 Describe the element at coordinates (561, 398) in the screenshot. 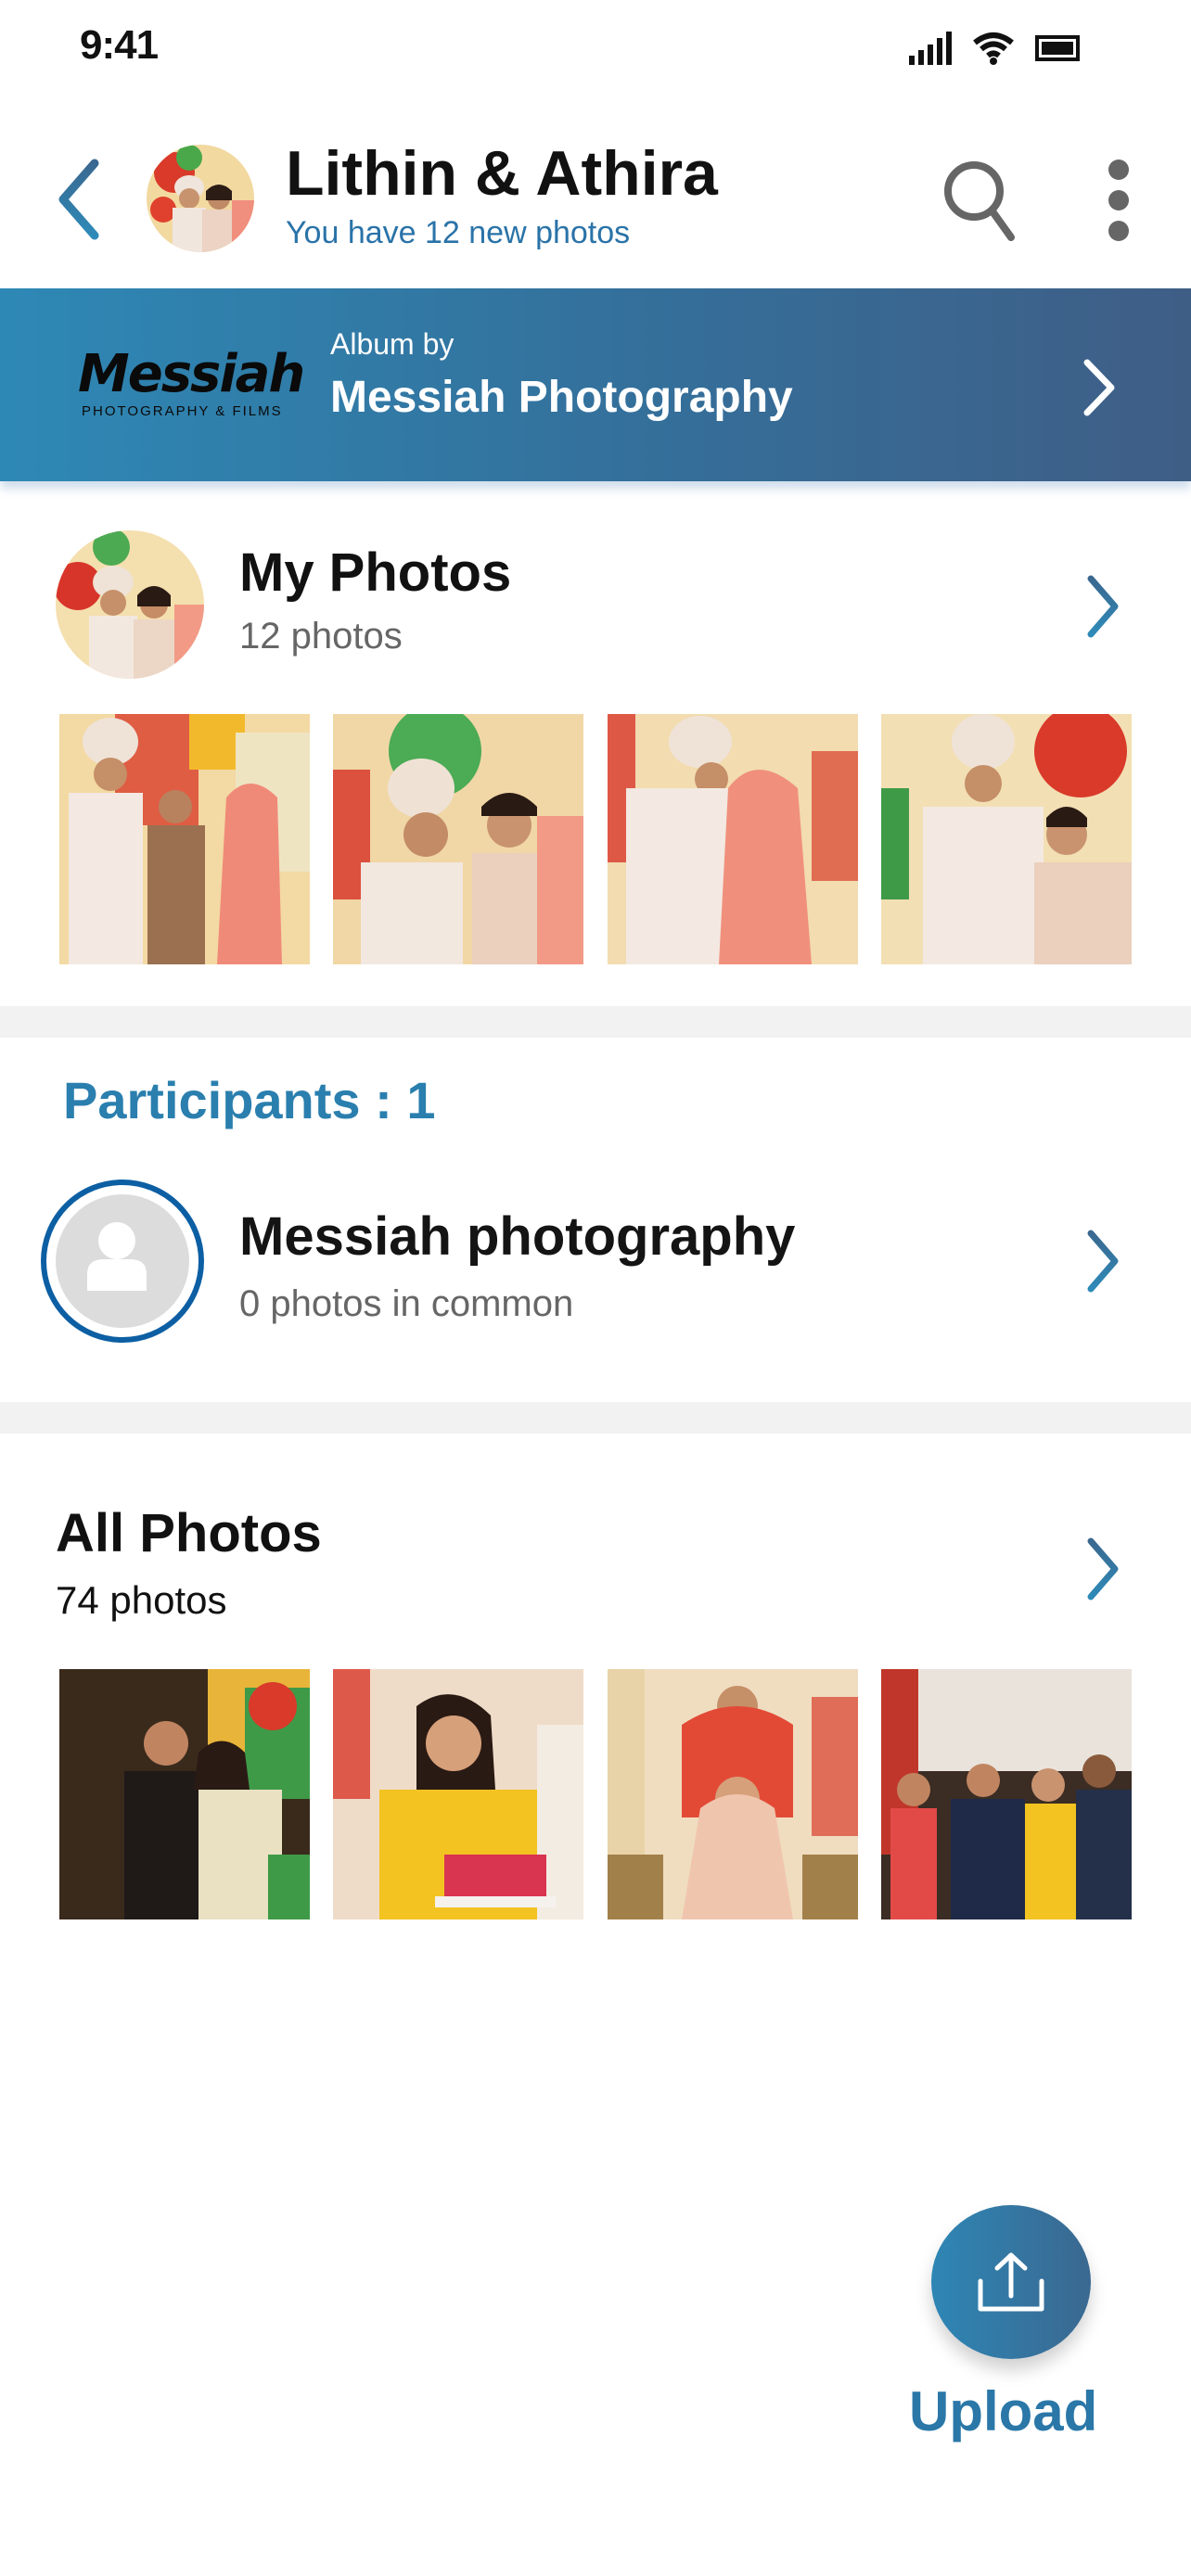

I see `album-photographer-name: Messiah Photography` at that location.